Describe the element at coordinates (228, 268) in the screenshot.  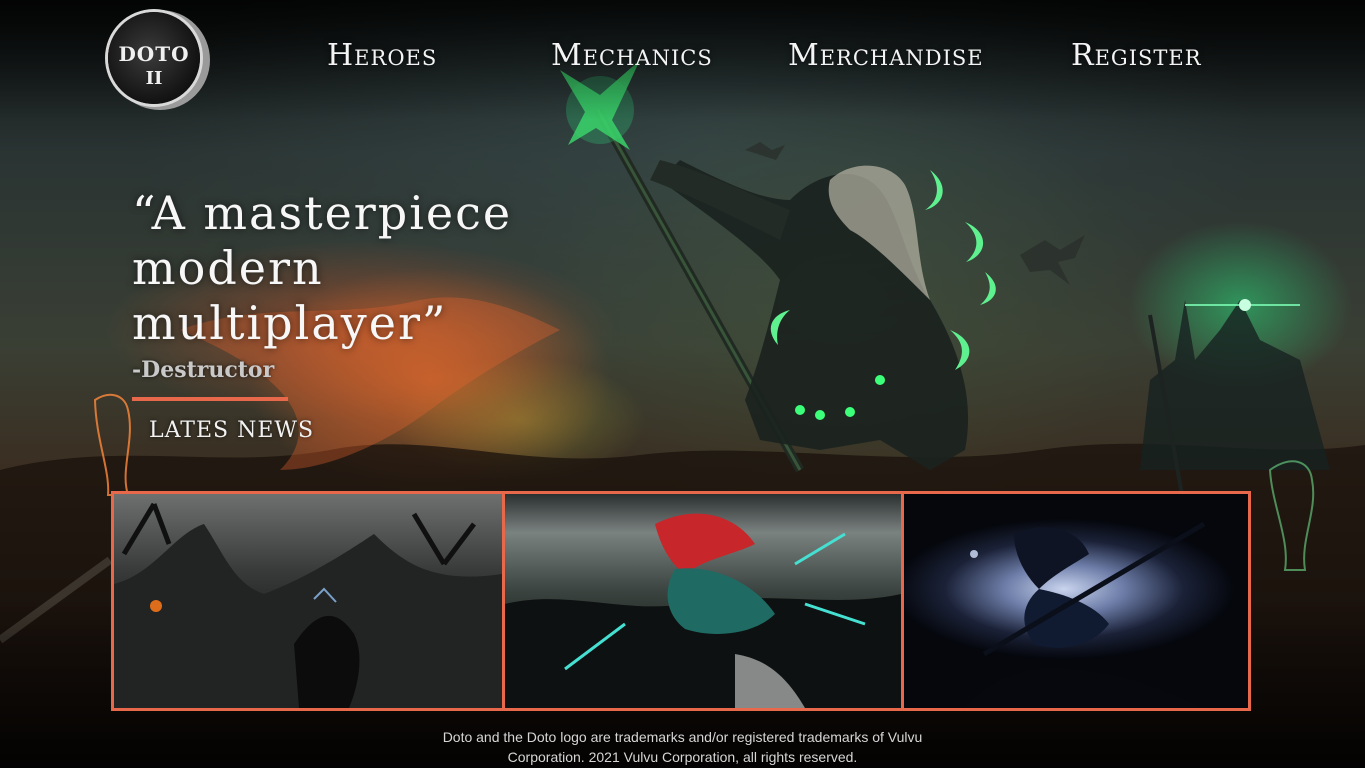
I see `hero-quote-line-2: modern` at that location.